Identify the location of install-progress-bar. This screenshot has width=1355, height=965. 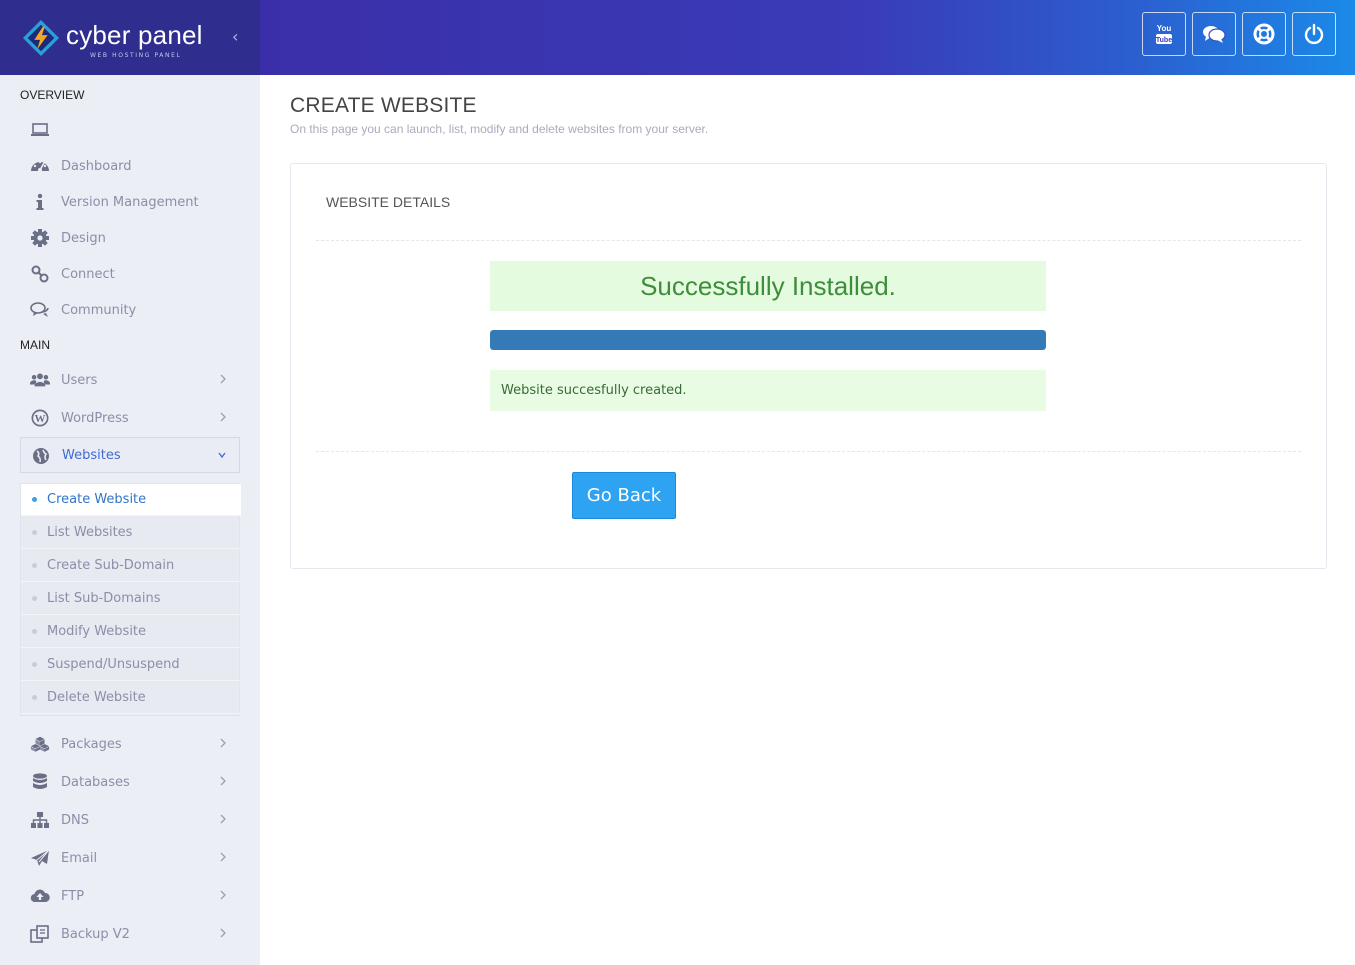
(768, 340).